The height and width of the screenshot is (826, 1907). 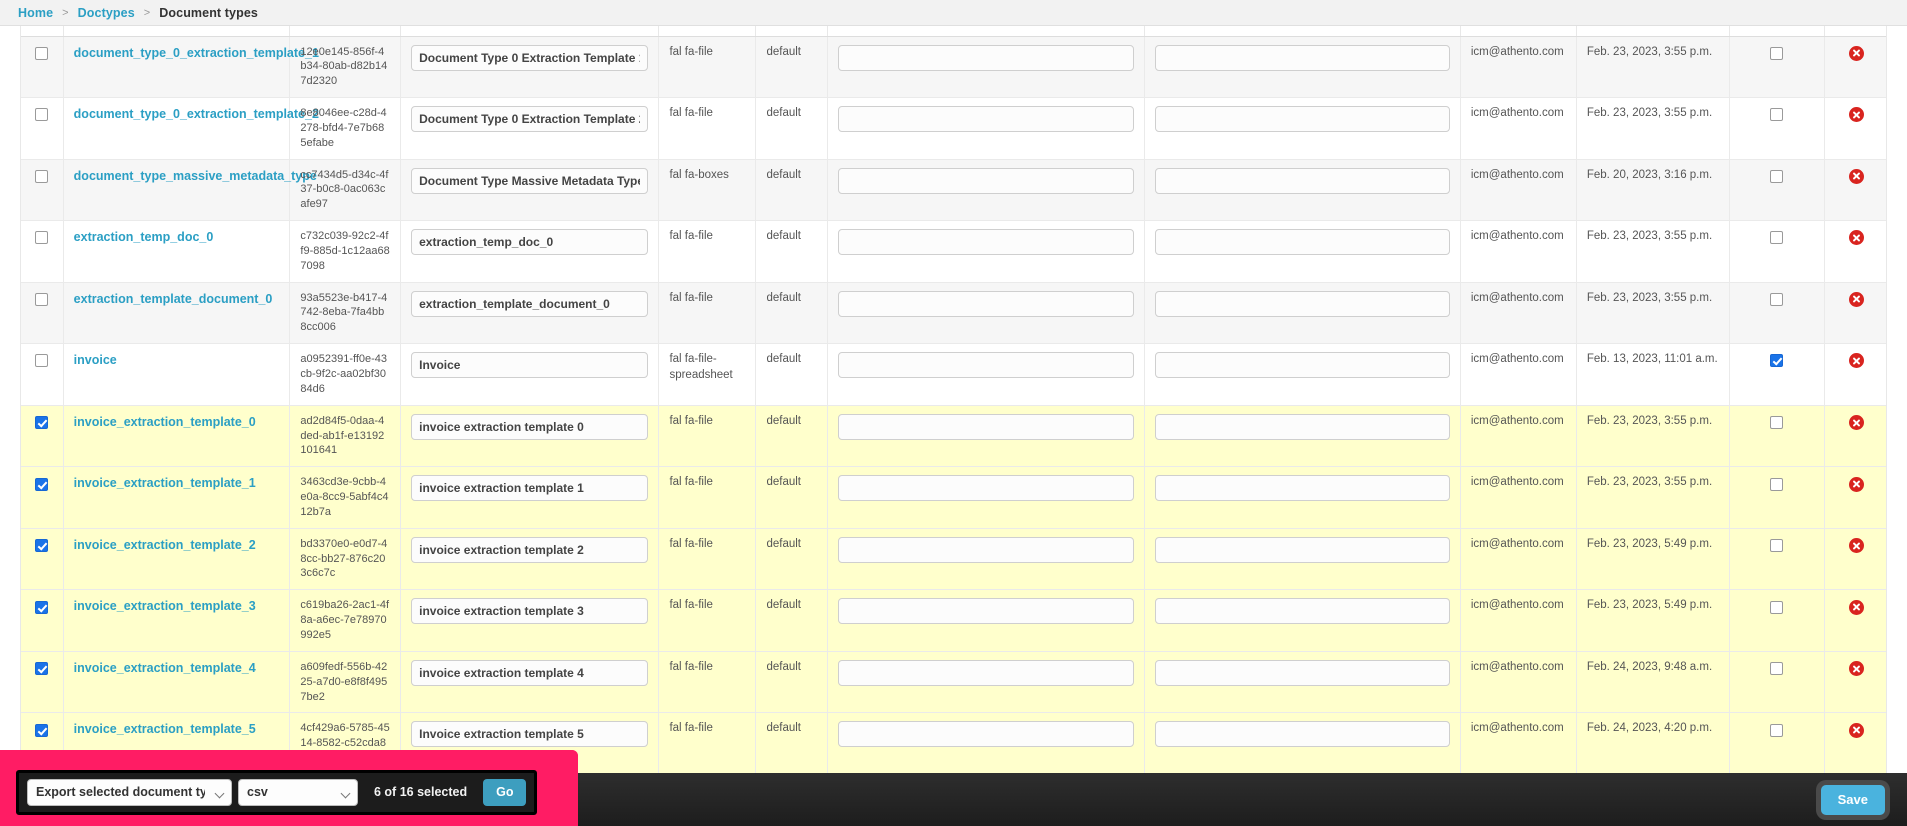 I want to click on row-icon-class-cell: fal fa-file, so click(x=707, y=559).